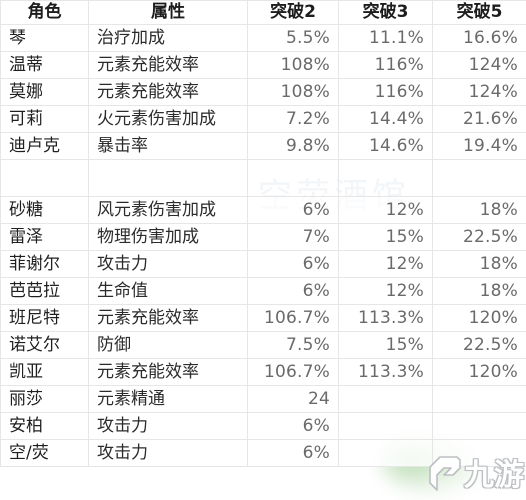 Image resolution: width=526 pixels, height=500 pixels. I want to click on cell-character: 空/荧, so click(44, 453).